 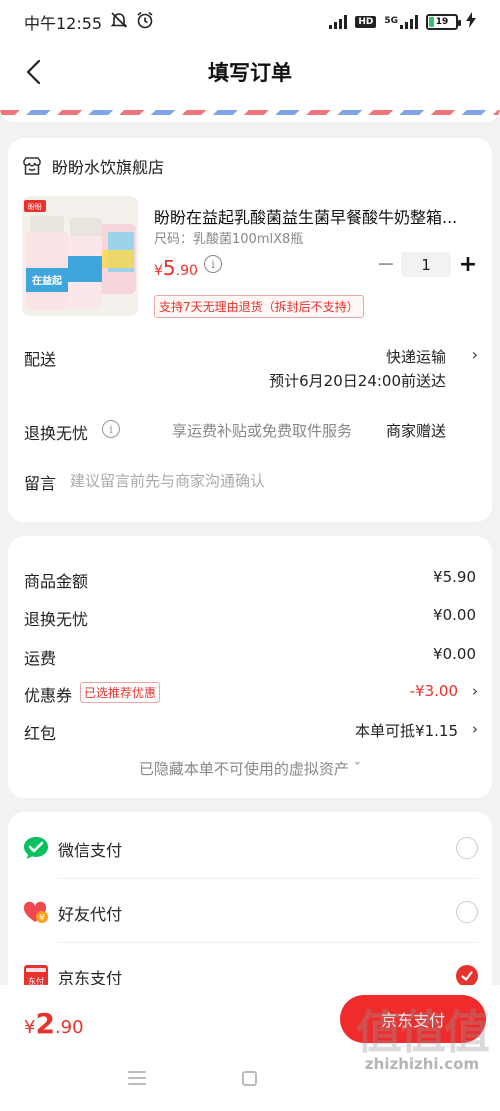 What do you see at coordinates (454, 577) in the screenshot?
I see `goods-amount-value: ¥5.90` at bounding box center [454, 577].